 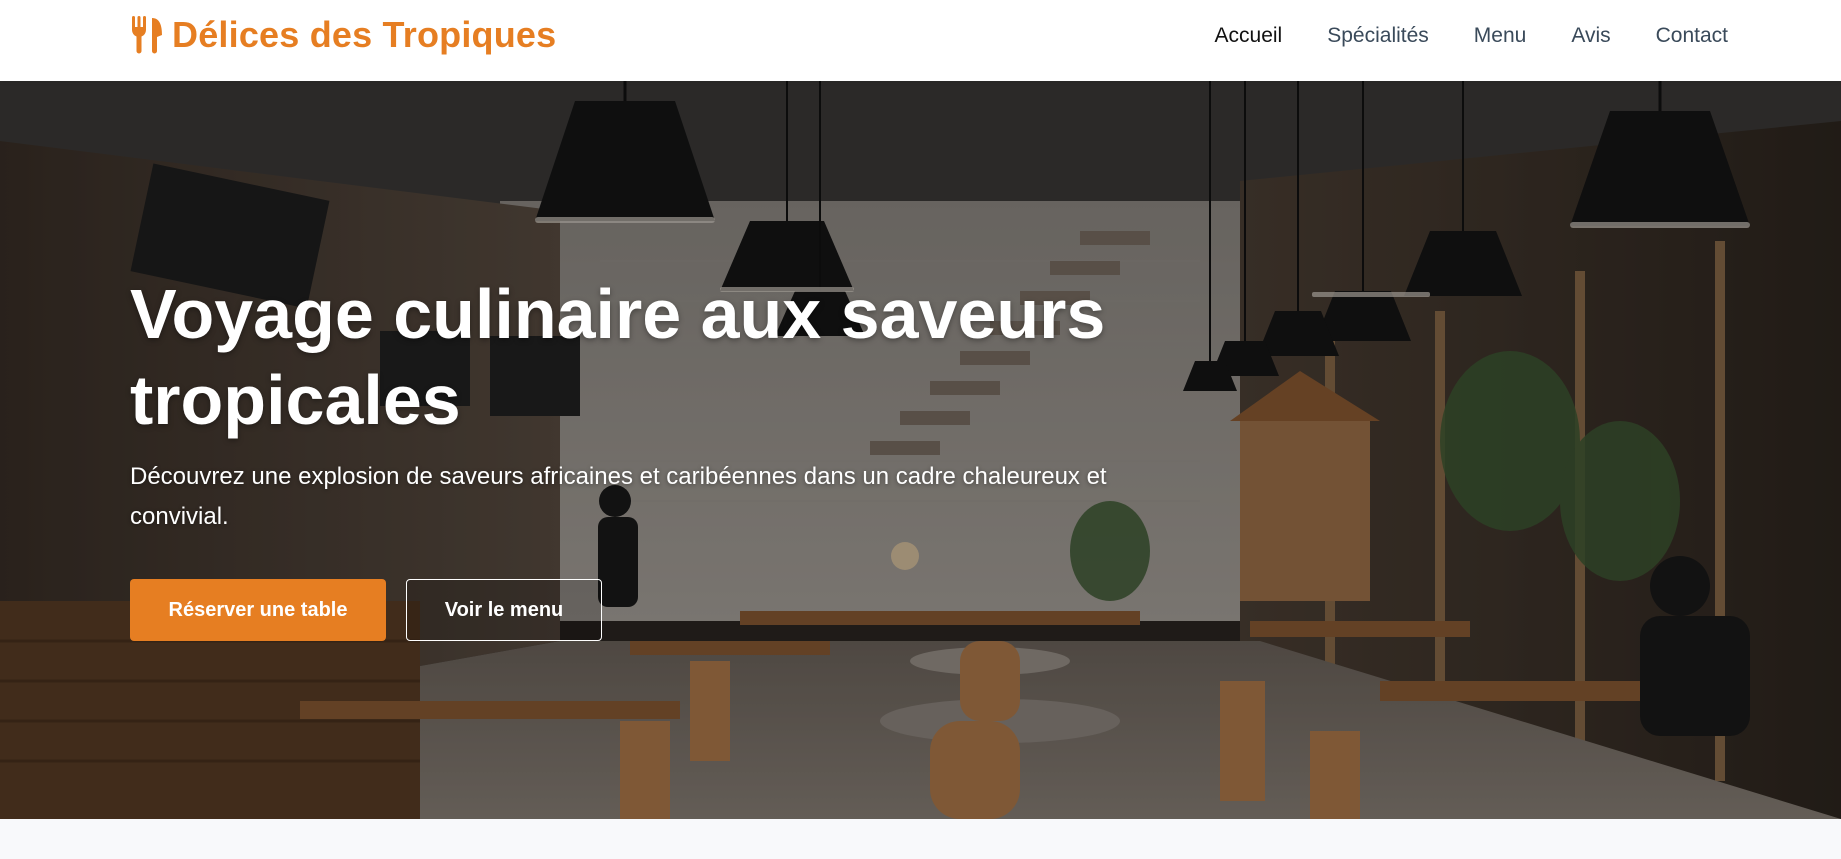 I want to click on nav-item-specialites: Spécialités, so click(x=1378, y=36).